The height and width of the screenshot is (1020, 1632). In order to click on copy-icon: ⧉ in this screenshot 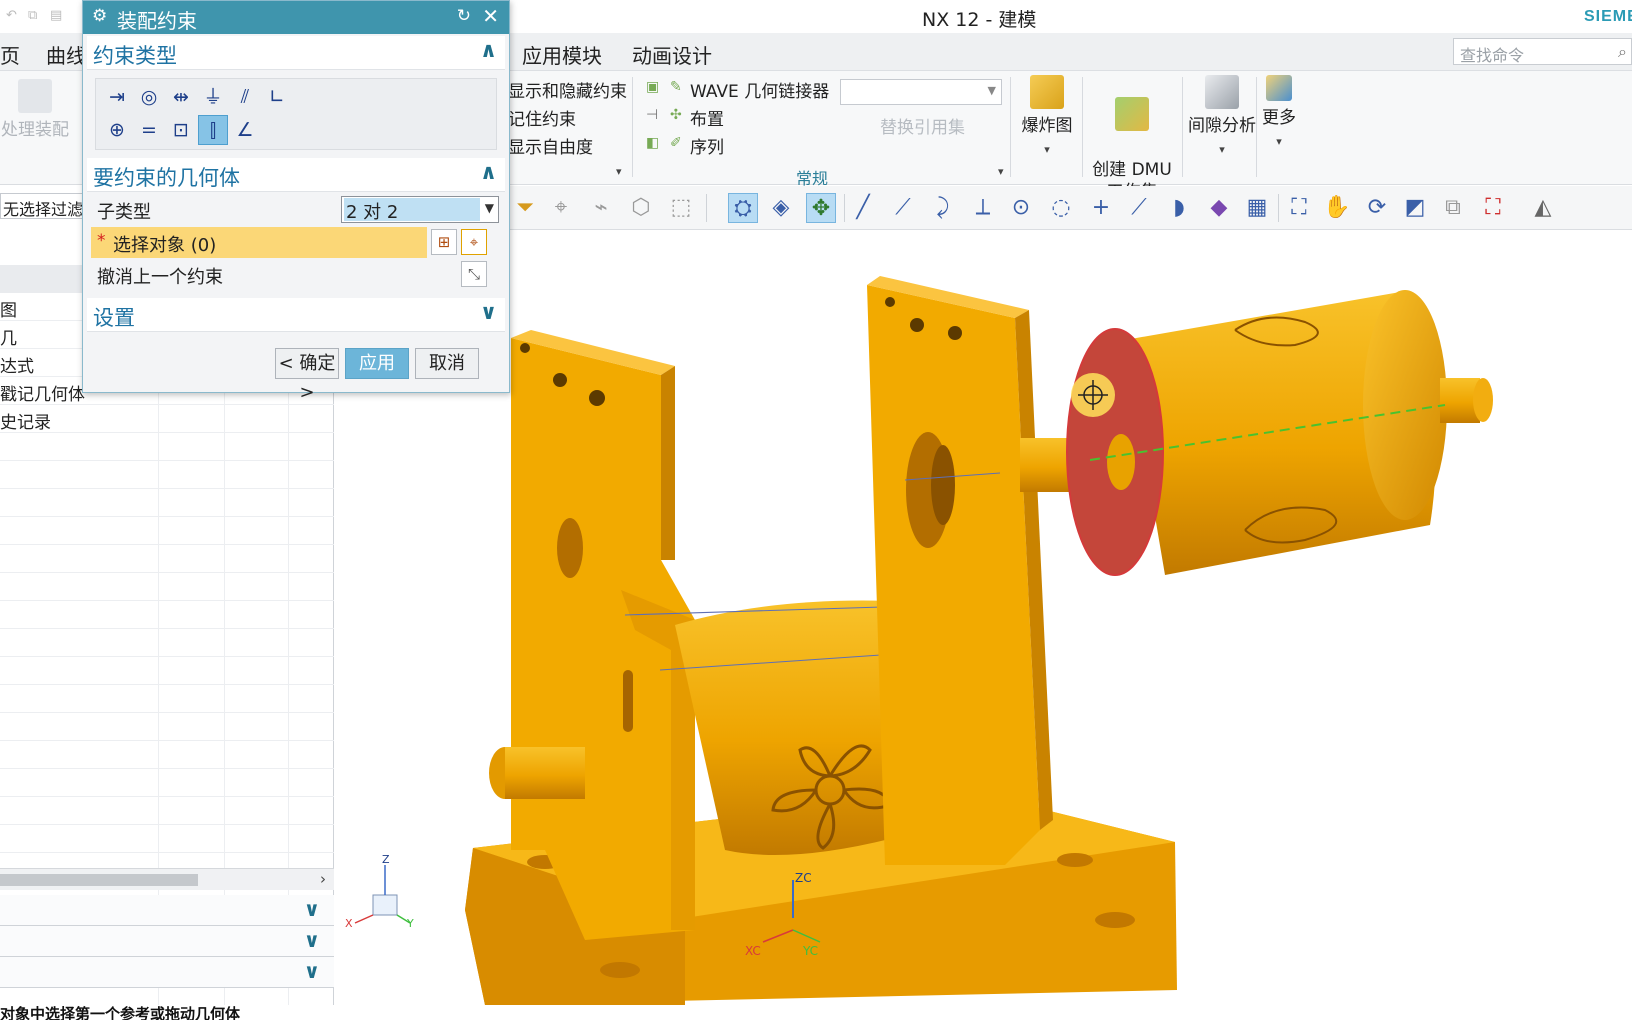, I will do `click(36, 16)`.